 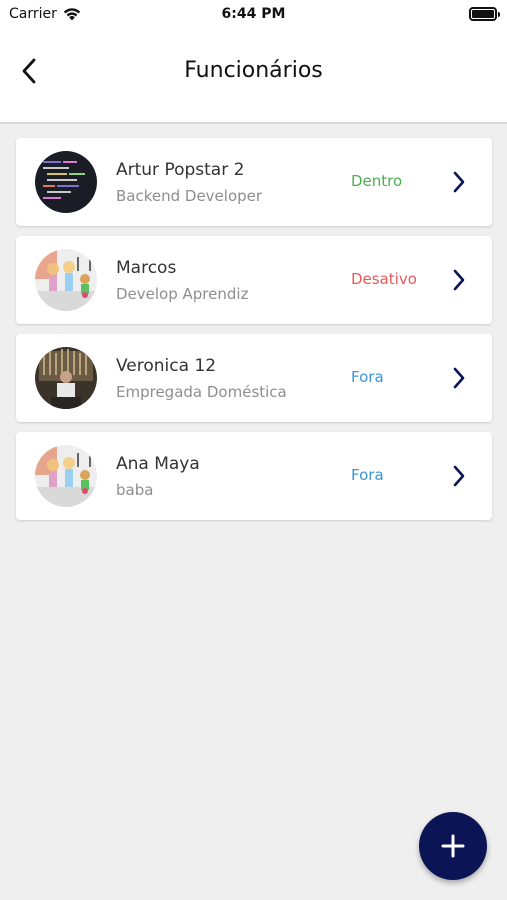 What do you see at coordinates (254, 182) in the screenshot?
I see `employee-card: Artur Popstar 2 Backend Developer Dentro` at bounding box center [254, 182].